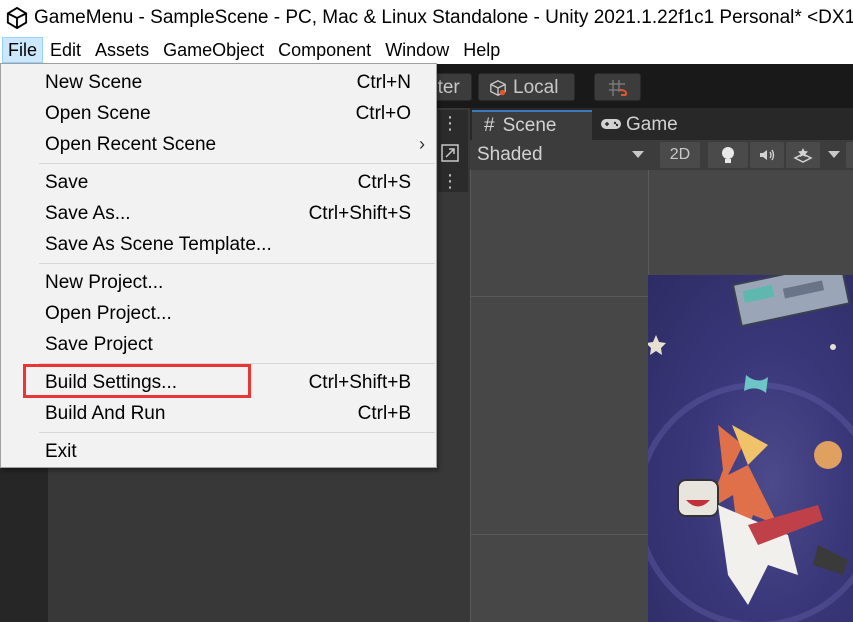 This screenshot has height=622, width=853. I want to click on background-sprite, so click(750, 448).